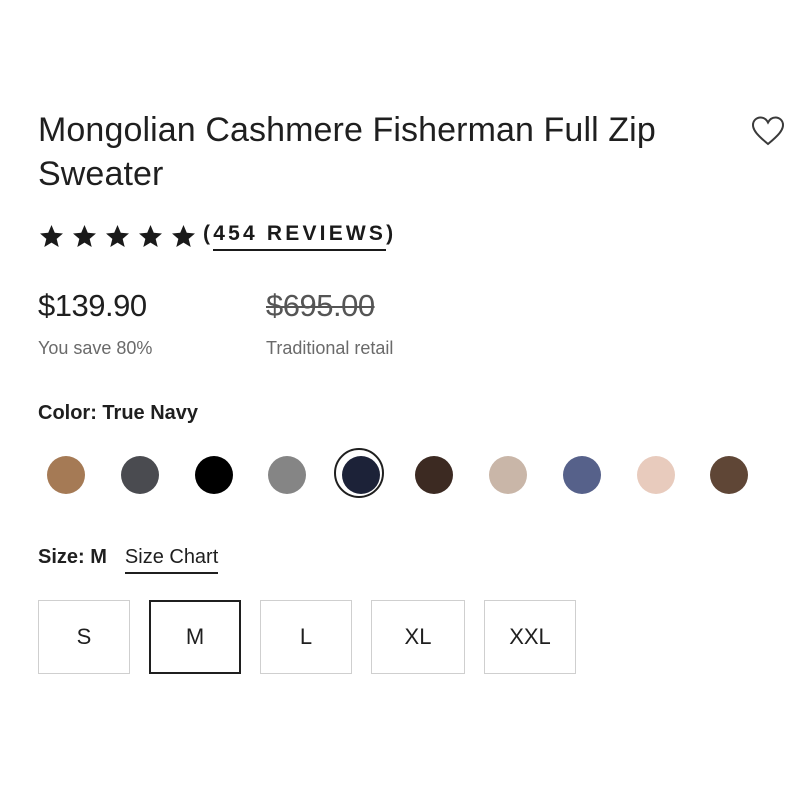 This screenshot has height=800, width=800. I want to click on current-price-block: $139.90 You save 80%, so click(95, 322).